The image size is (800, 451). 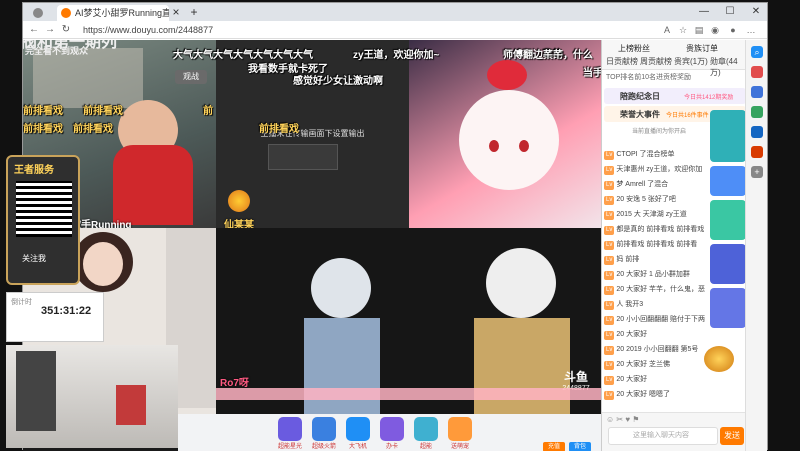 What do you see at coordinates (656, 61) in the screenshot?
I see `subtab-weekly: 周贡献榜` at bounding box center [656, 61].